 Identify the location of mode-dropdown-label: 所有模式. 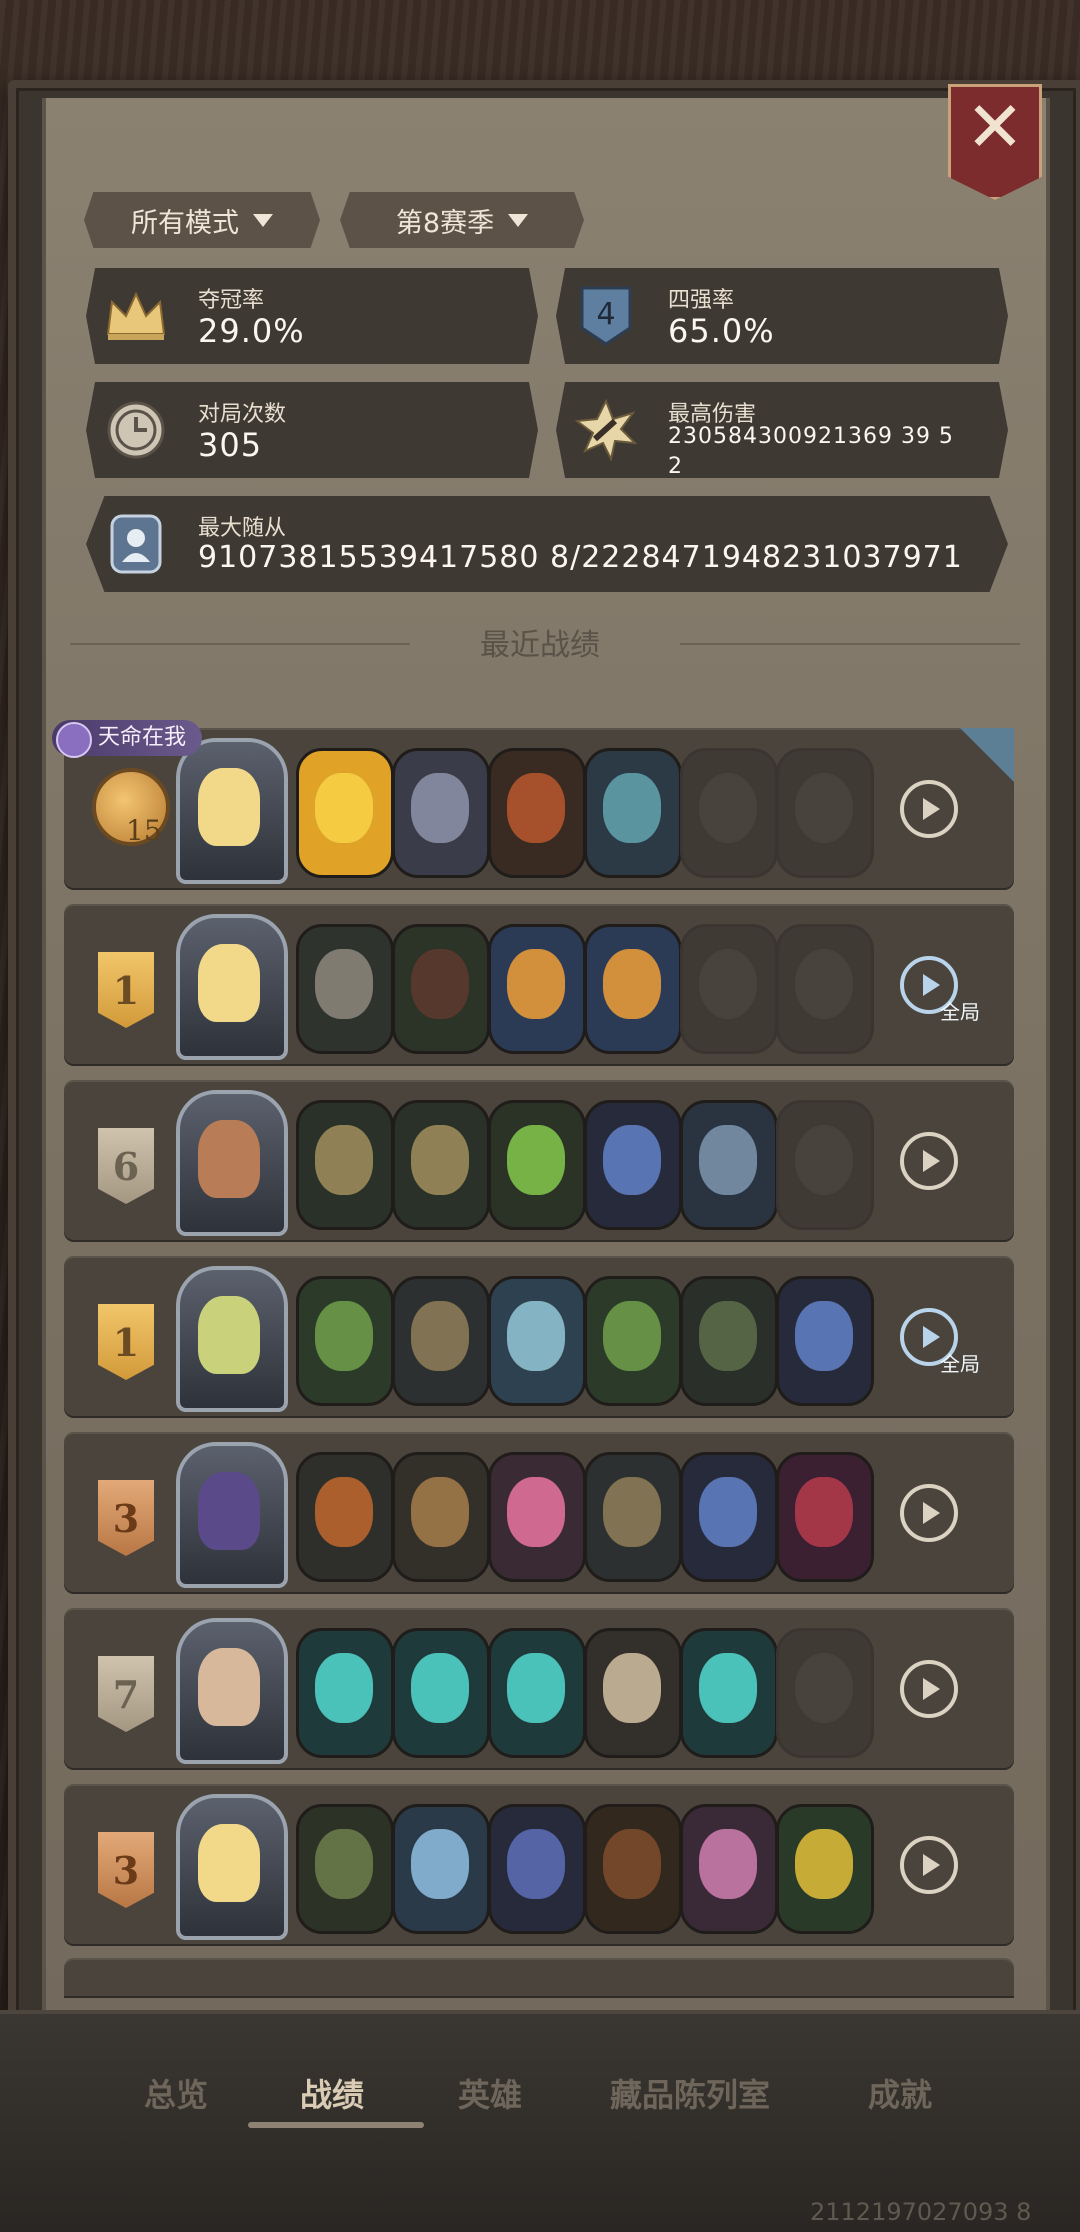
(185, 223).